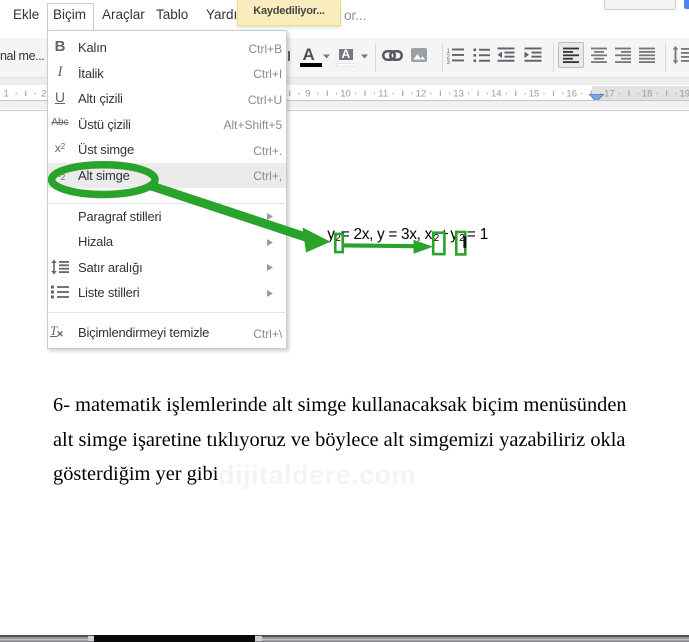  I want to click on svg-text: 13, so click(458, 93).